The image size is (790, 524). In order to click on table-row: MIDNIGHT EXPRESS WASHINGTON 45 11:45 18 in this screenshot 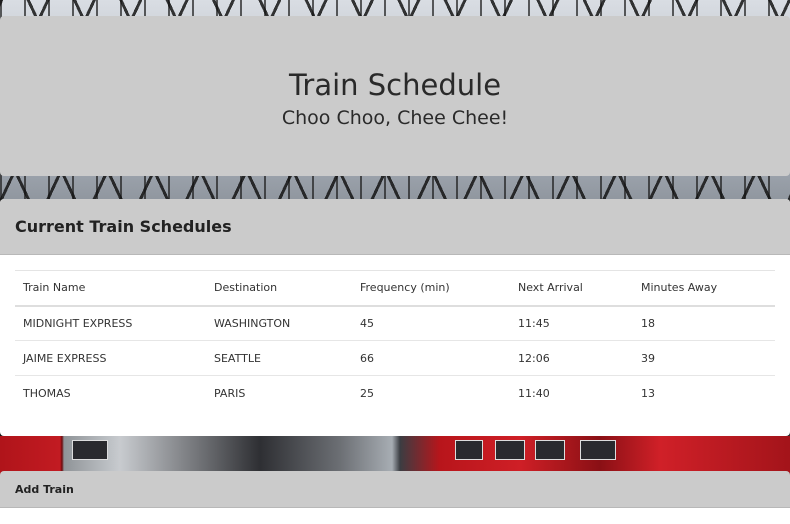, I will do `click(395, 323)`.